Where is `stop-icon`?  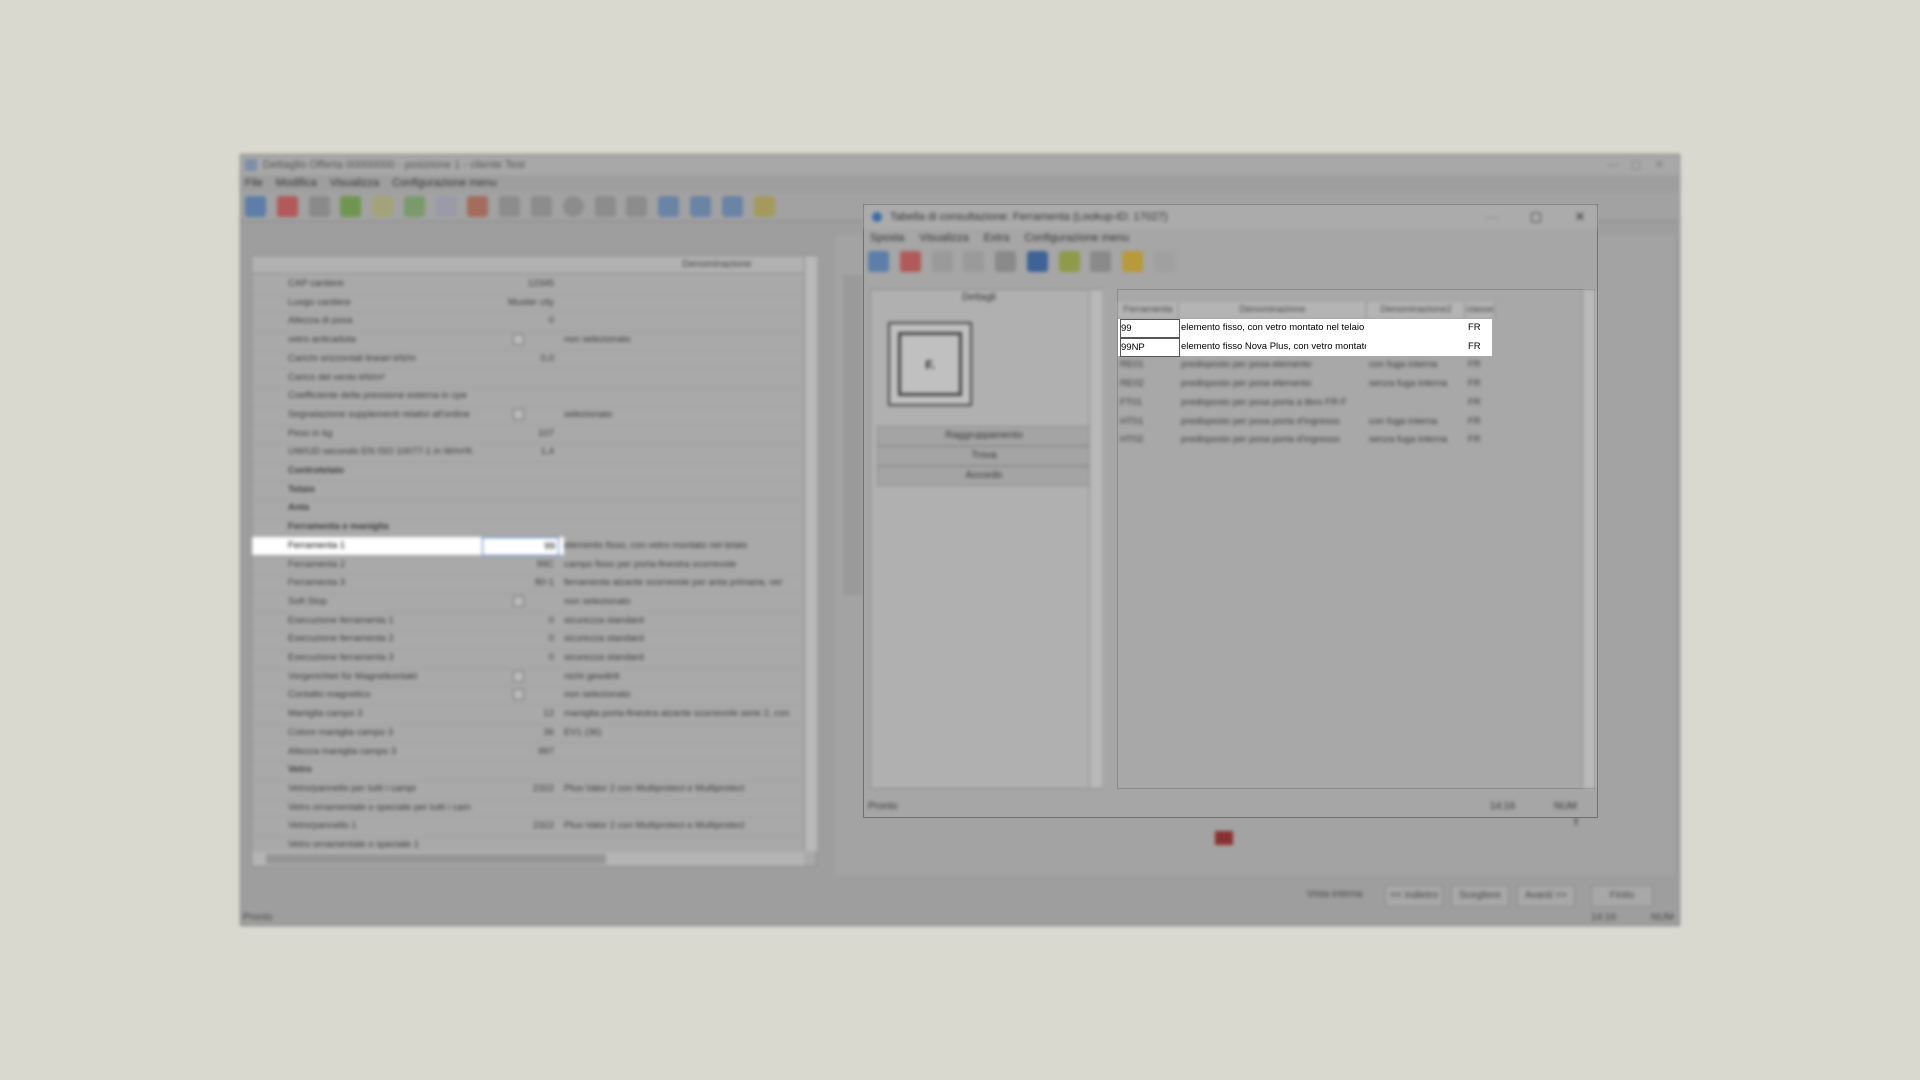
stop-icon is located at coordinates (287, 206).